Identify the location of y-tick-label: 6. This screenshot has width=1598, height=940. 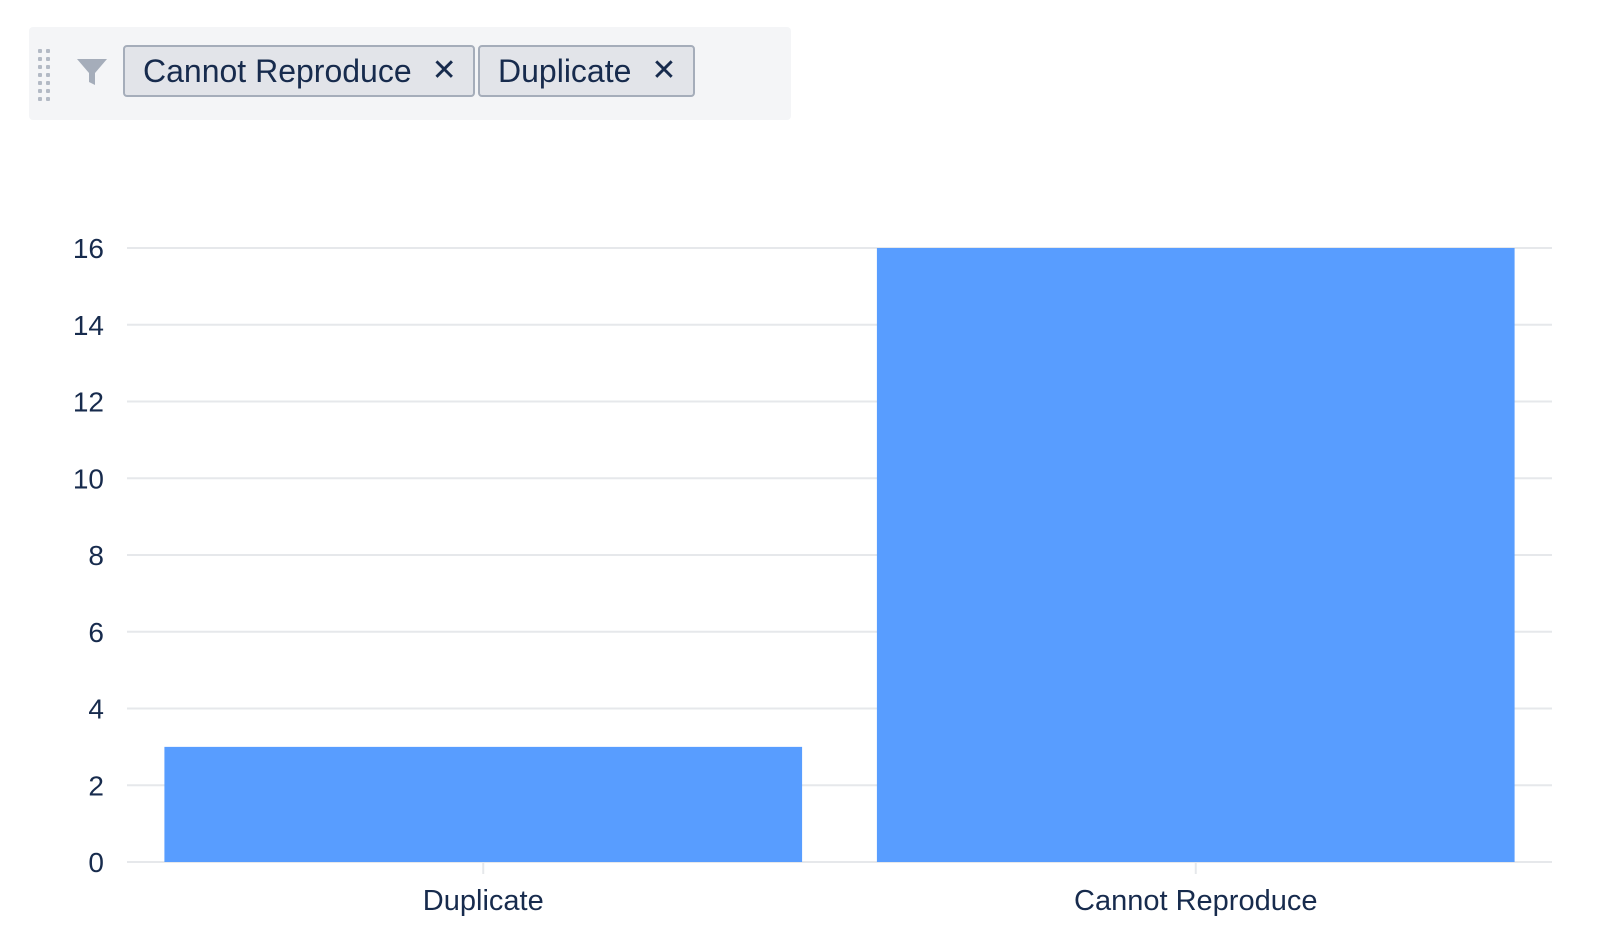
(96, 632).